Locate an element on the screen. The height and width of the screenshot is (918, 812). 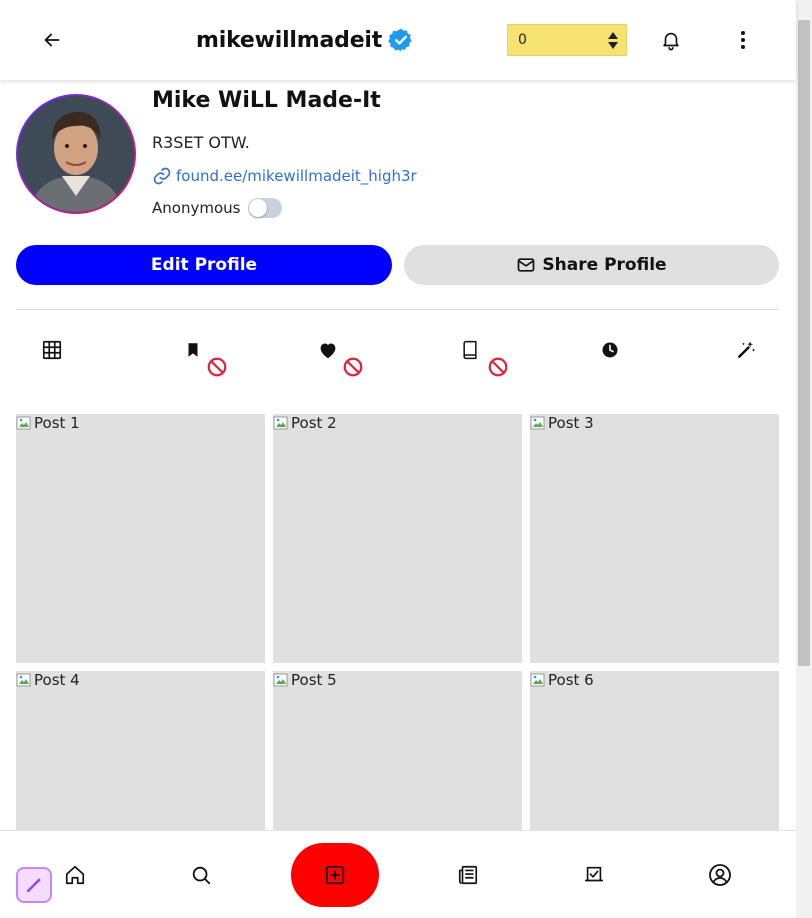
anonymous-row: Anonymous is located at coordinates (217, 208).